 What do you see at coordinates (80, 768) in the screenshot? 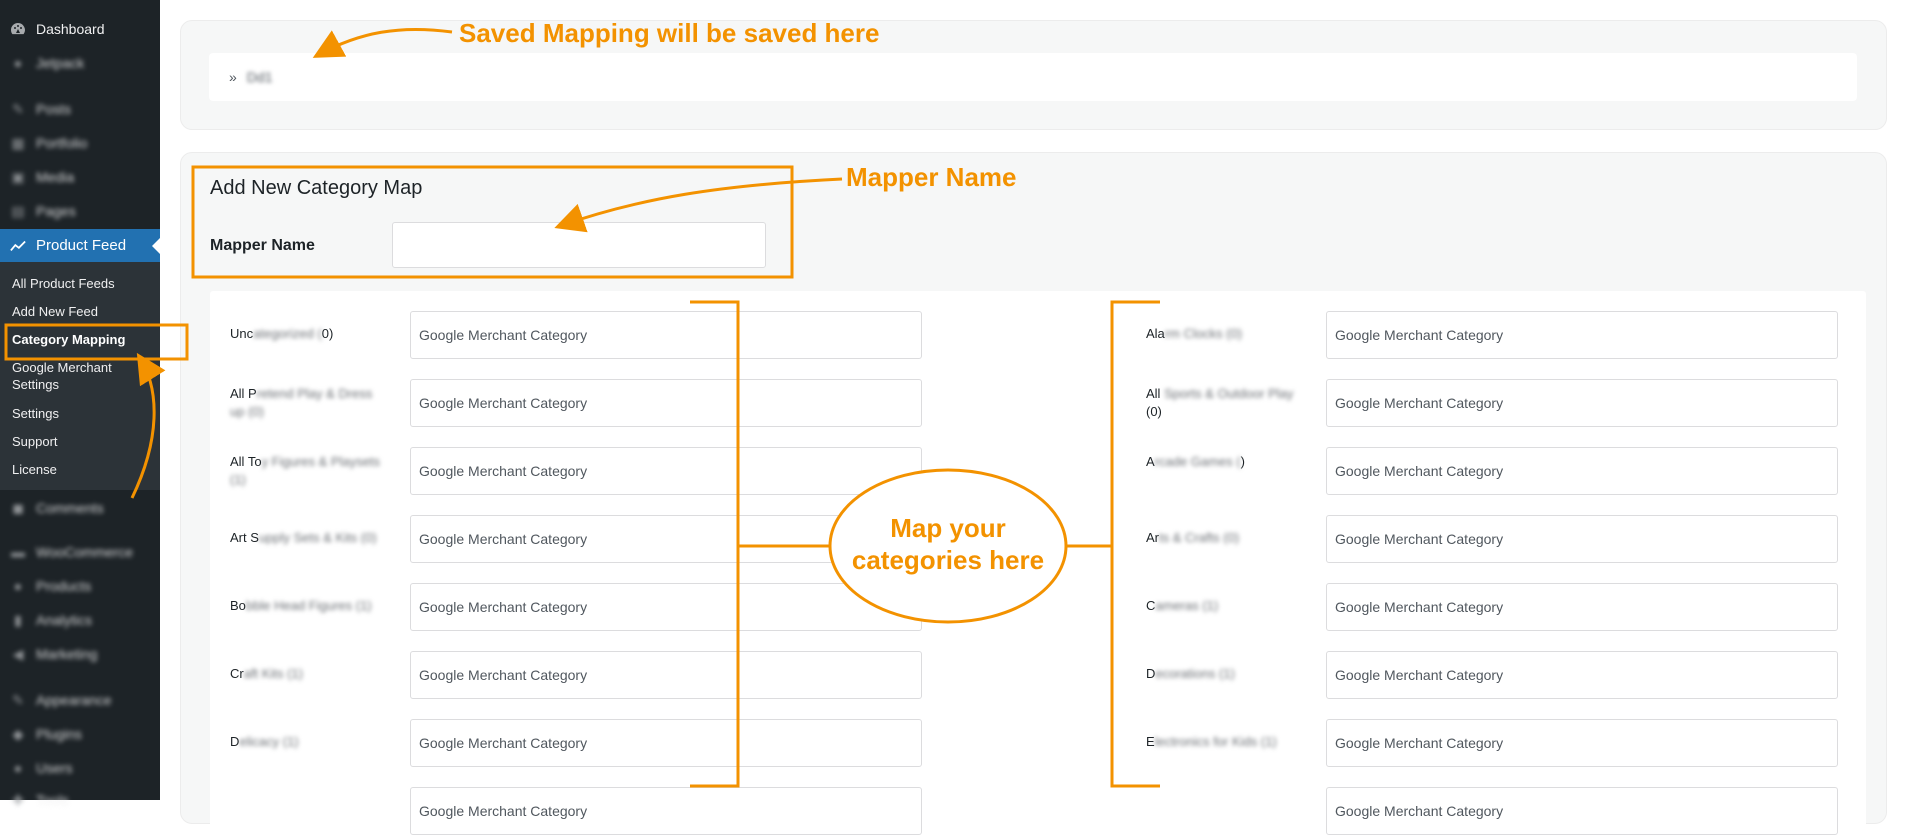
I see `sidebar-item-users: ● Users` at bounding box center [80, 768].